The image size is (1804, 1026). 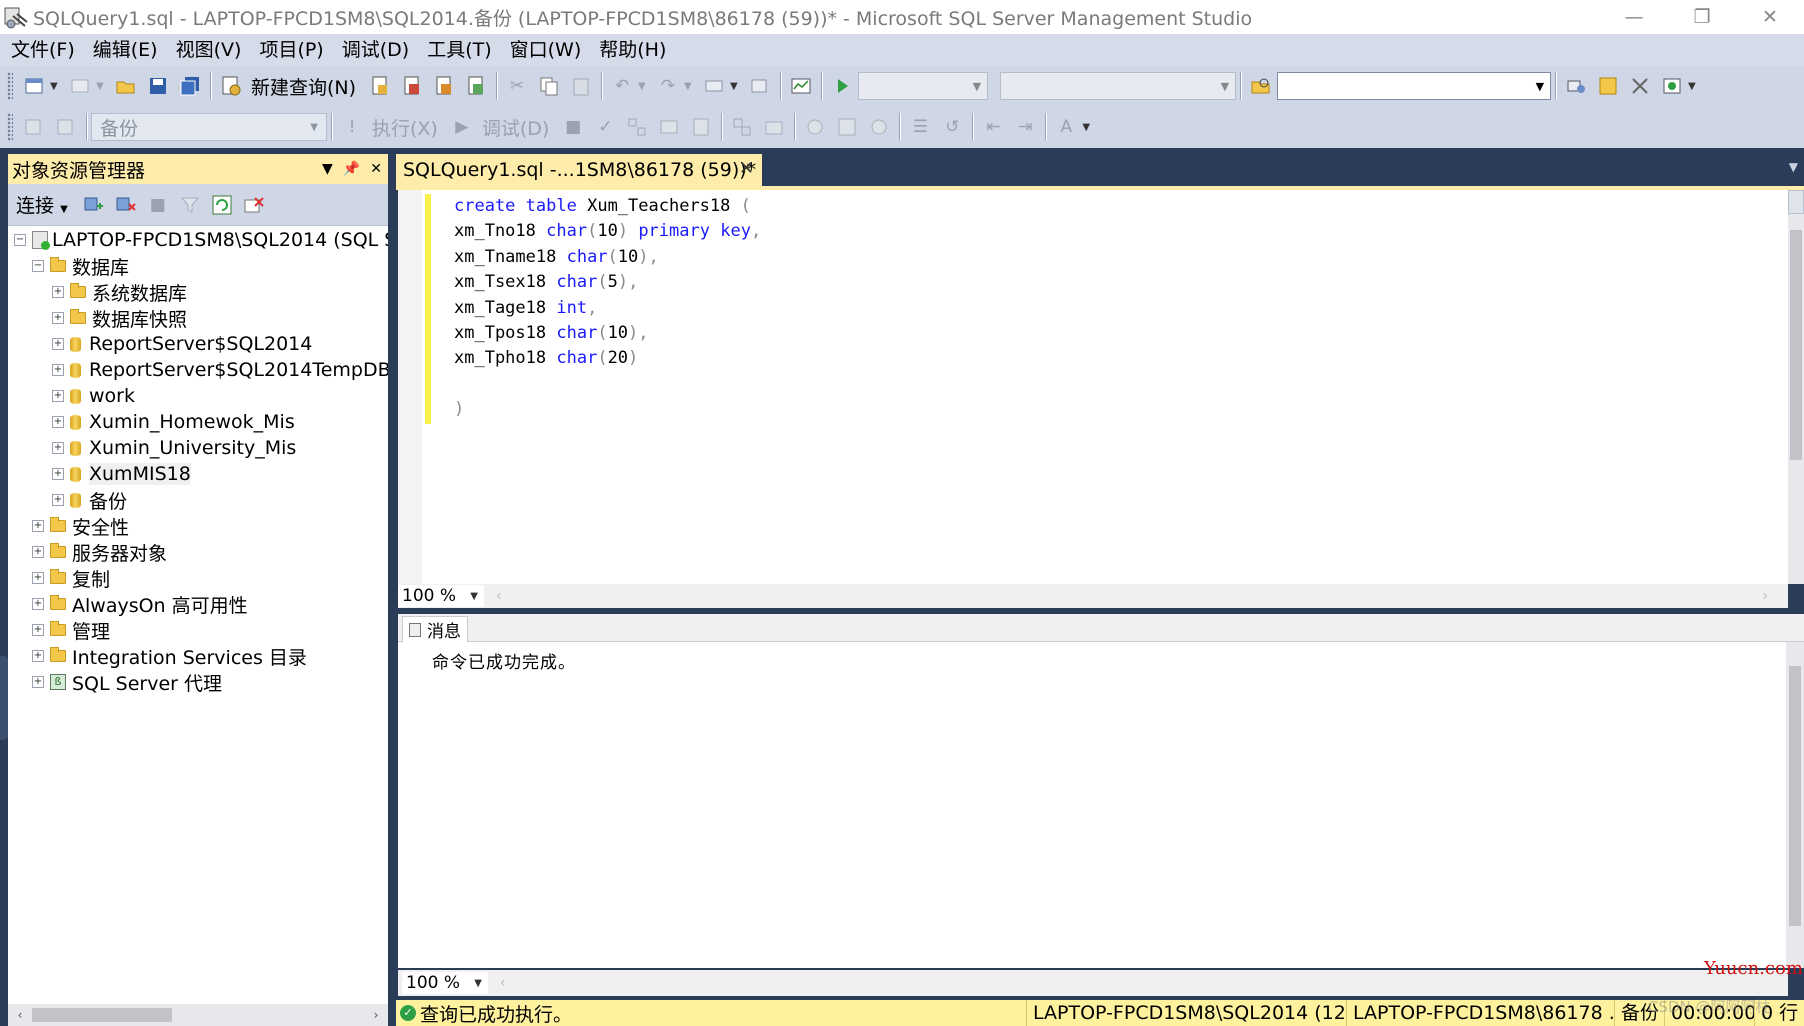 I want to click on properties-icon, so click(x=1640, y=86).